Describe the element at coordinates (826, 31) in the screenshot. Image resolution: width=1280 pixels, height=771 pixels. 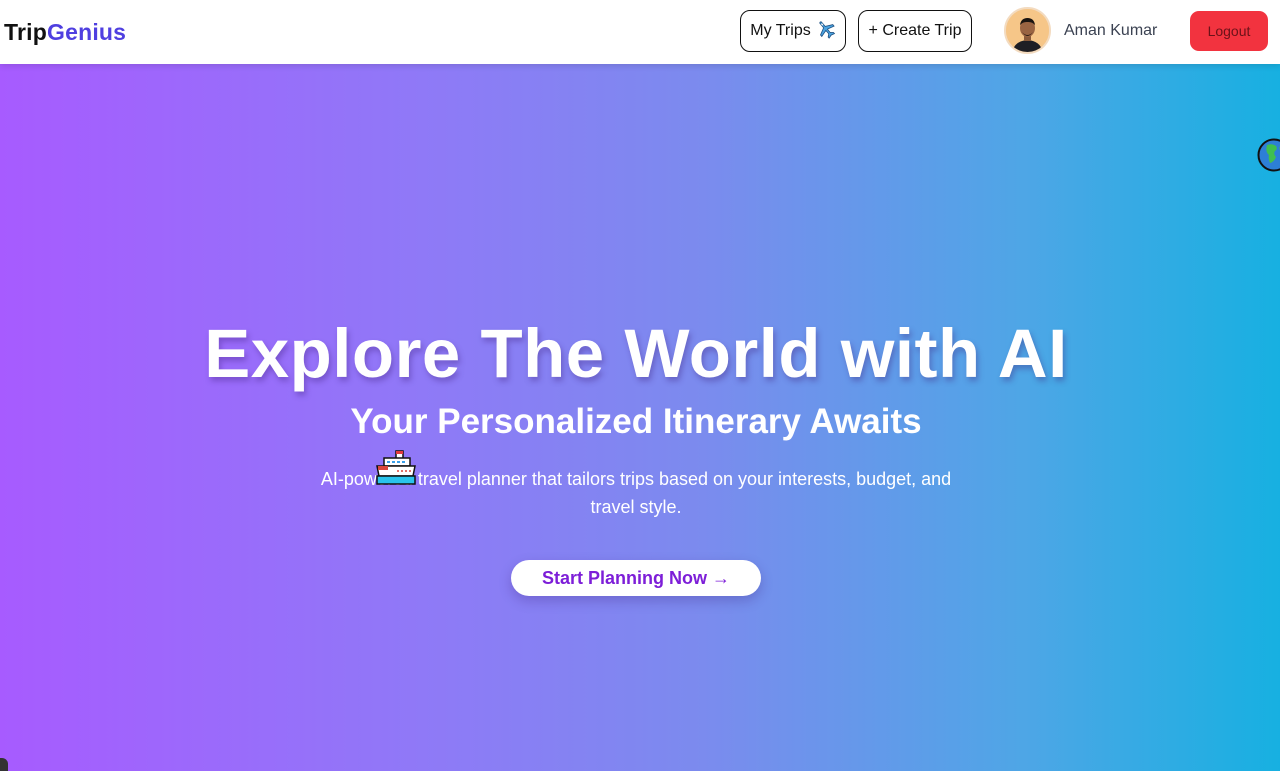
I see `airplane-icon` at that location.